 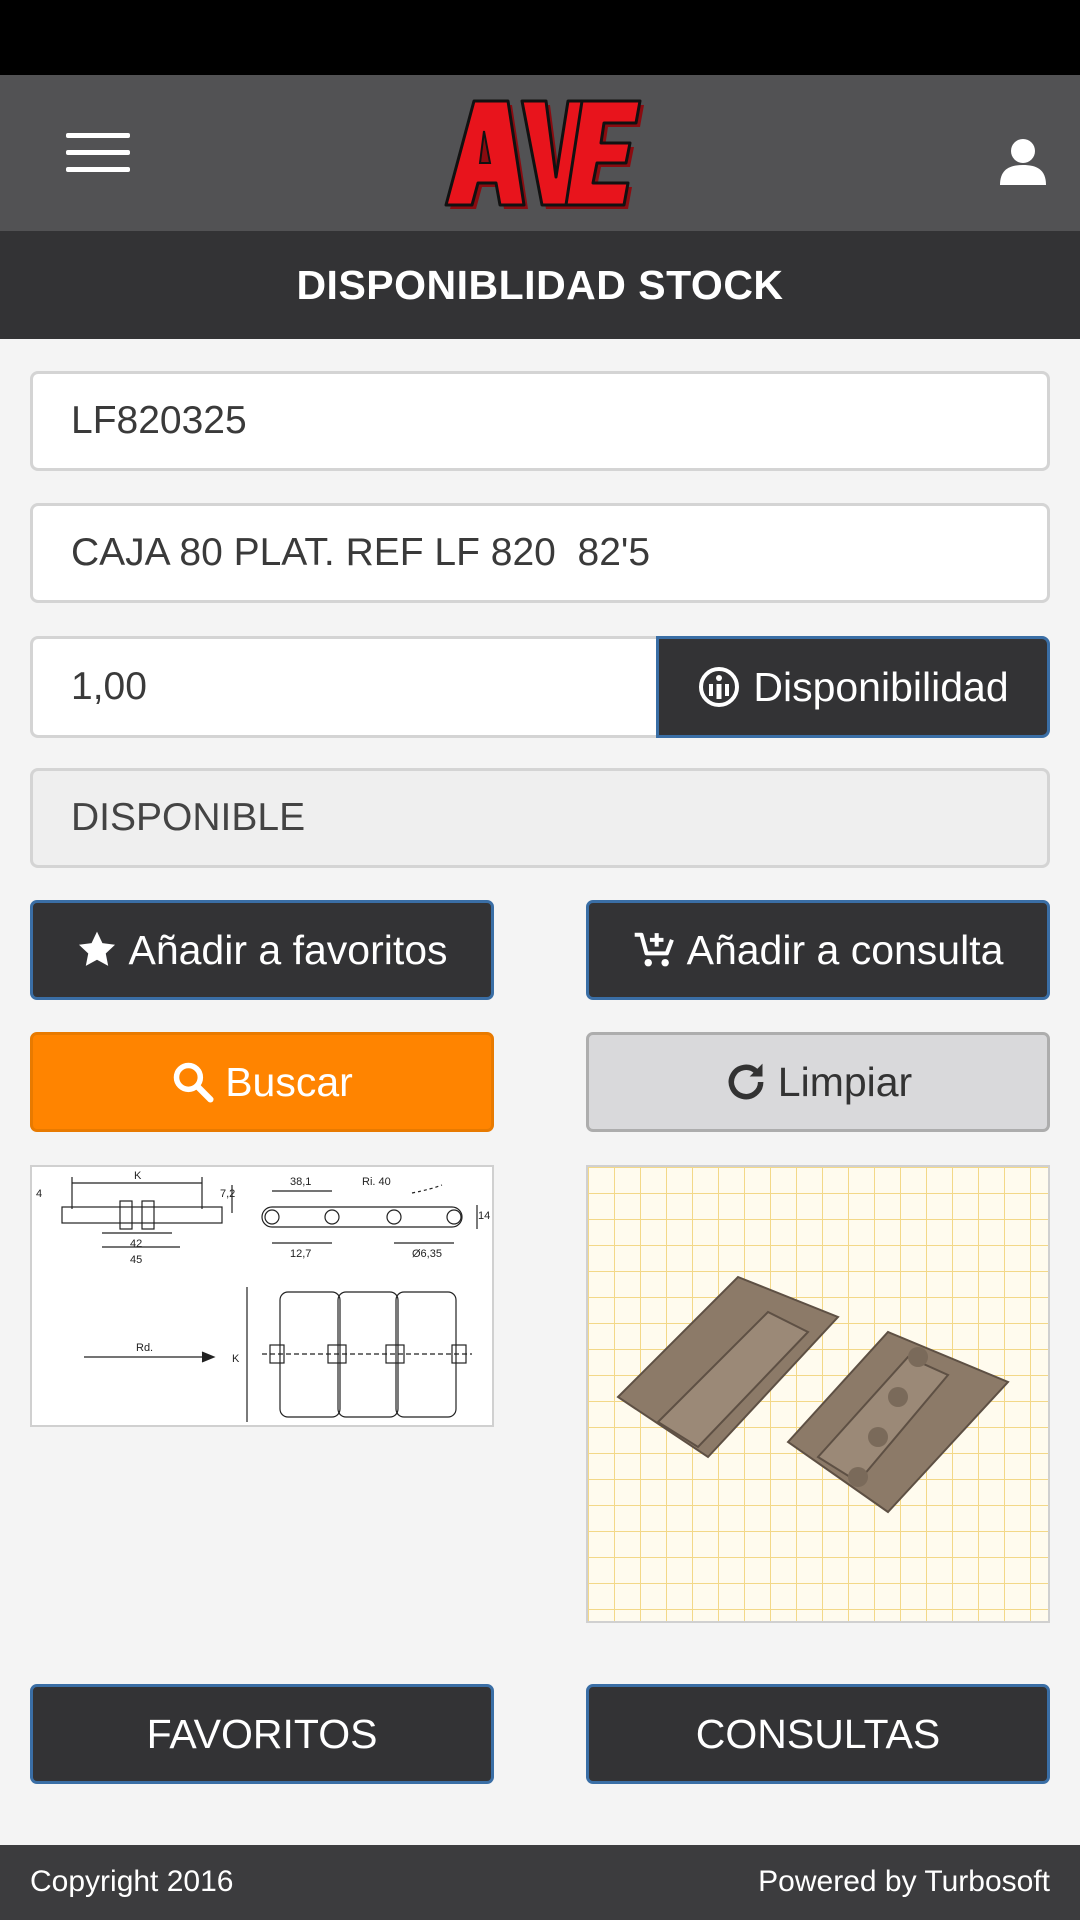 What do you see at coordinates (138, 1176) in the screenshot?
I see `dim-k-top: K` at bounding box center [138, 1176].